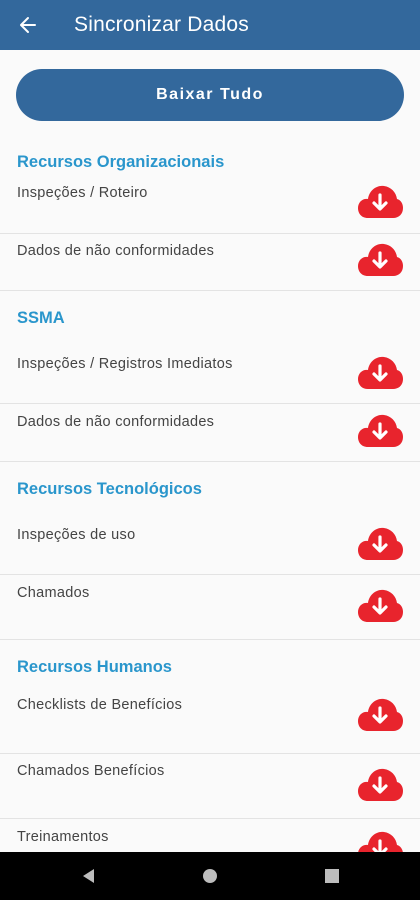  I want to click on section-title-ssma: SSMA, so click(41, 318).